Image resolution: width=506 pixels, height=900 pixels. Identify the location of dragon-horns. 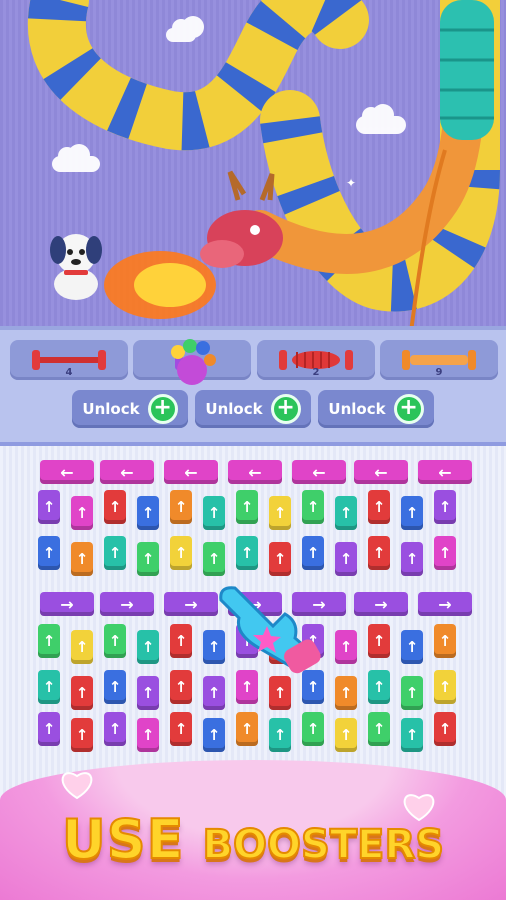
(251, 185).